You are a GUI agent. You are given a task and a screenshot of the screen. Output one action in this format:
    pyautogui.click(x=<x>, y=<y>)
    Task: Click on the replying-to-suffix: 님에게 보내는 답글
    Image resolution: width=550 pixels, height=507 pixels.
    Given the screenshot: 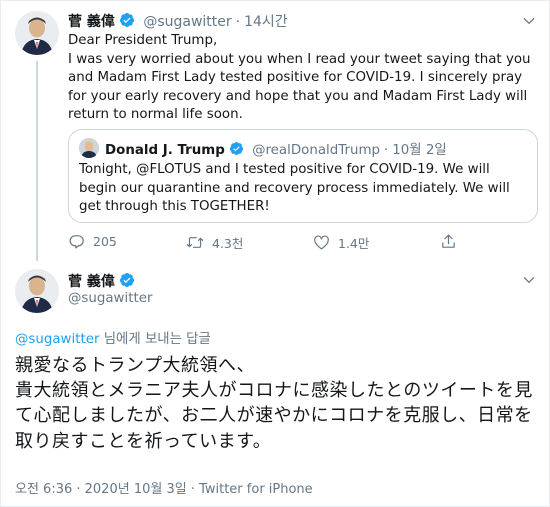 What is the action you would take?
    pyautogui.click(x=155, y=339)
    